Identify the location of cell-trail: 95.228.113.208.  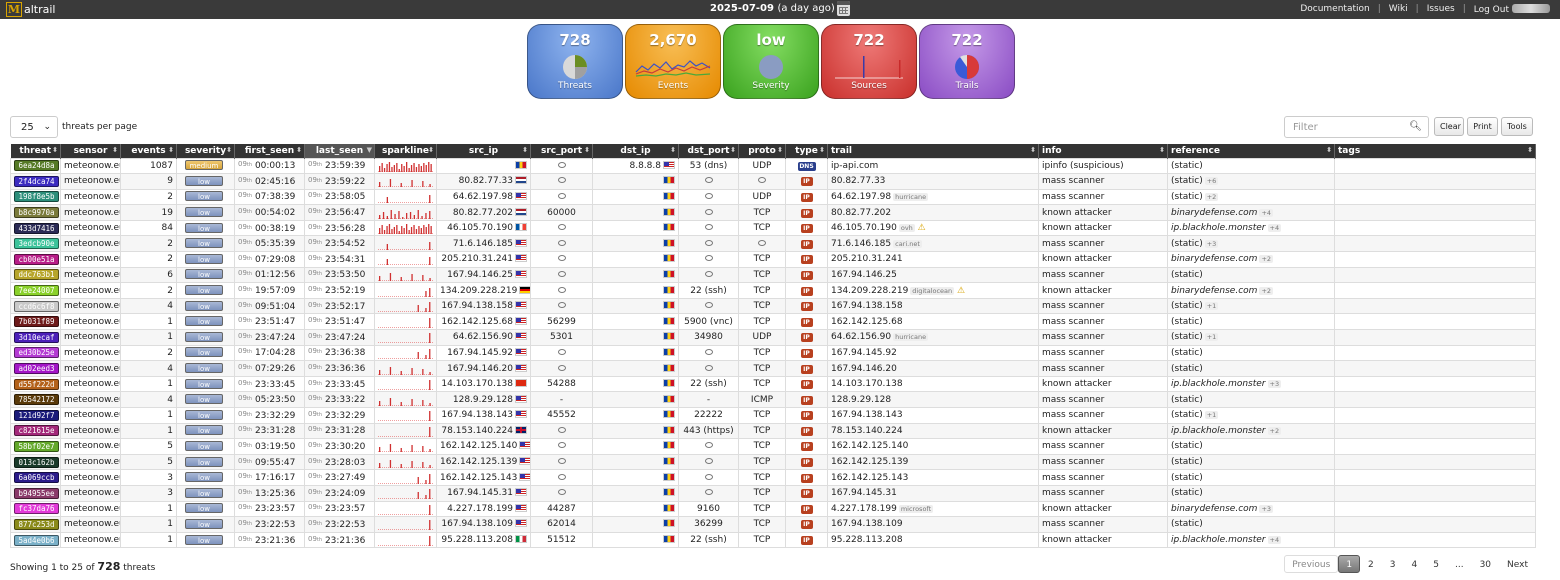
(933, 540).